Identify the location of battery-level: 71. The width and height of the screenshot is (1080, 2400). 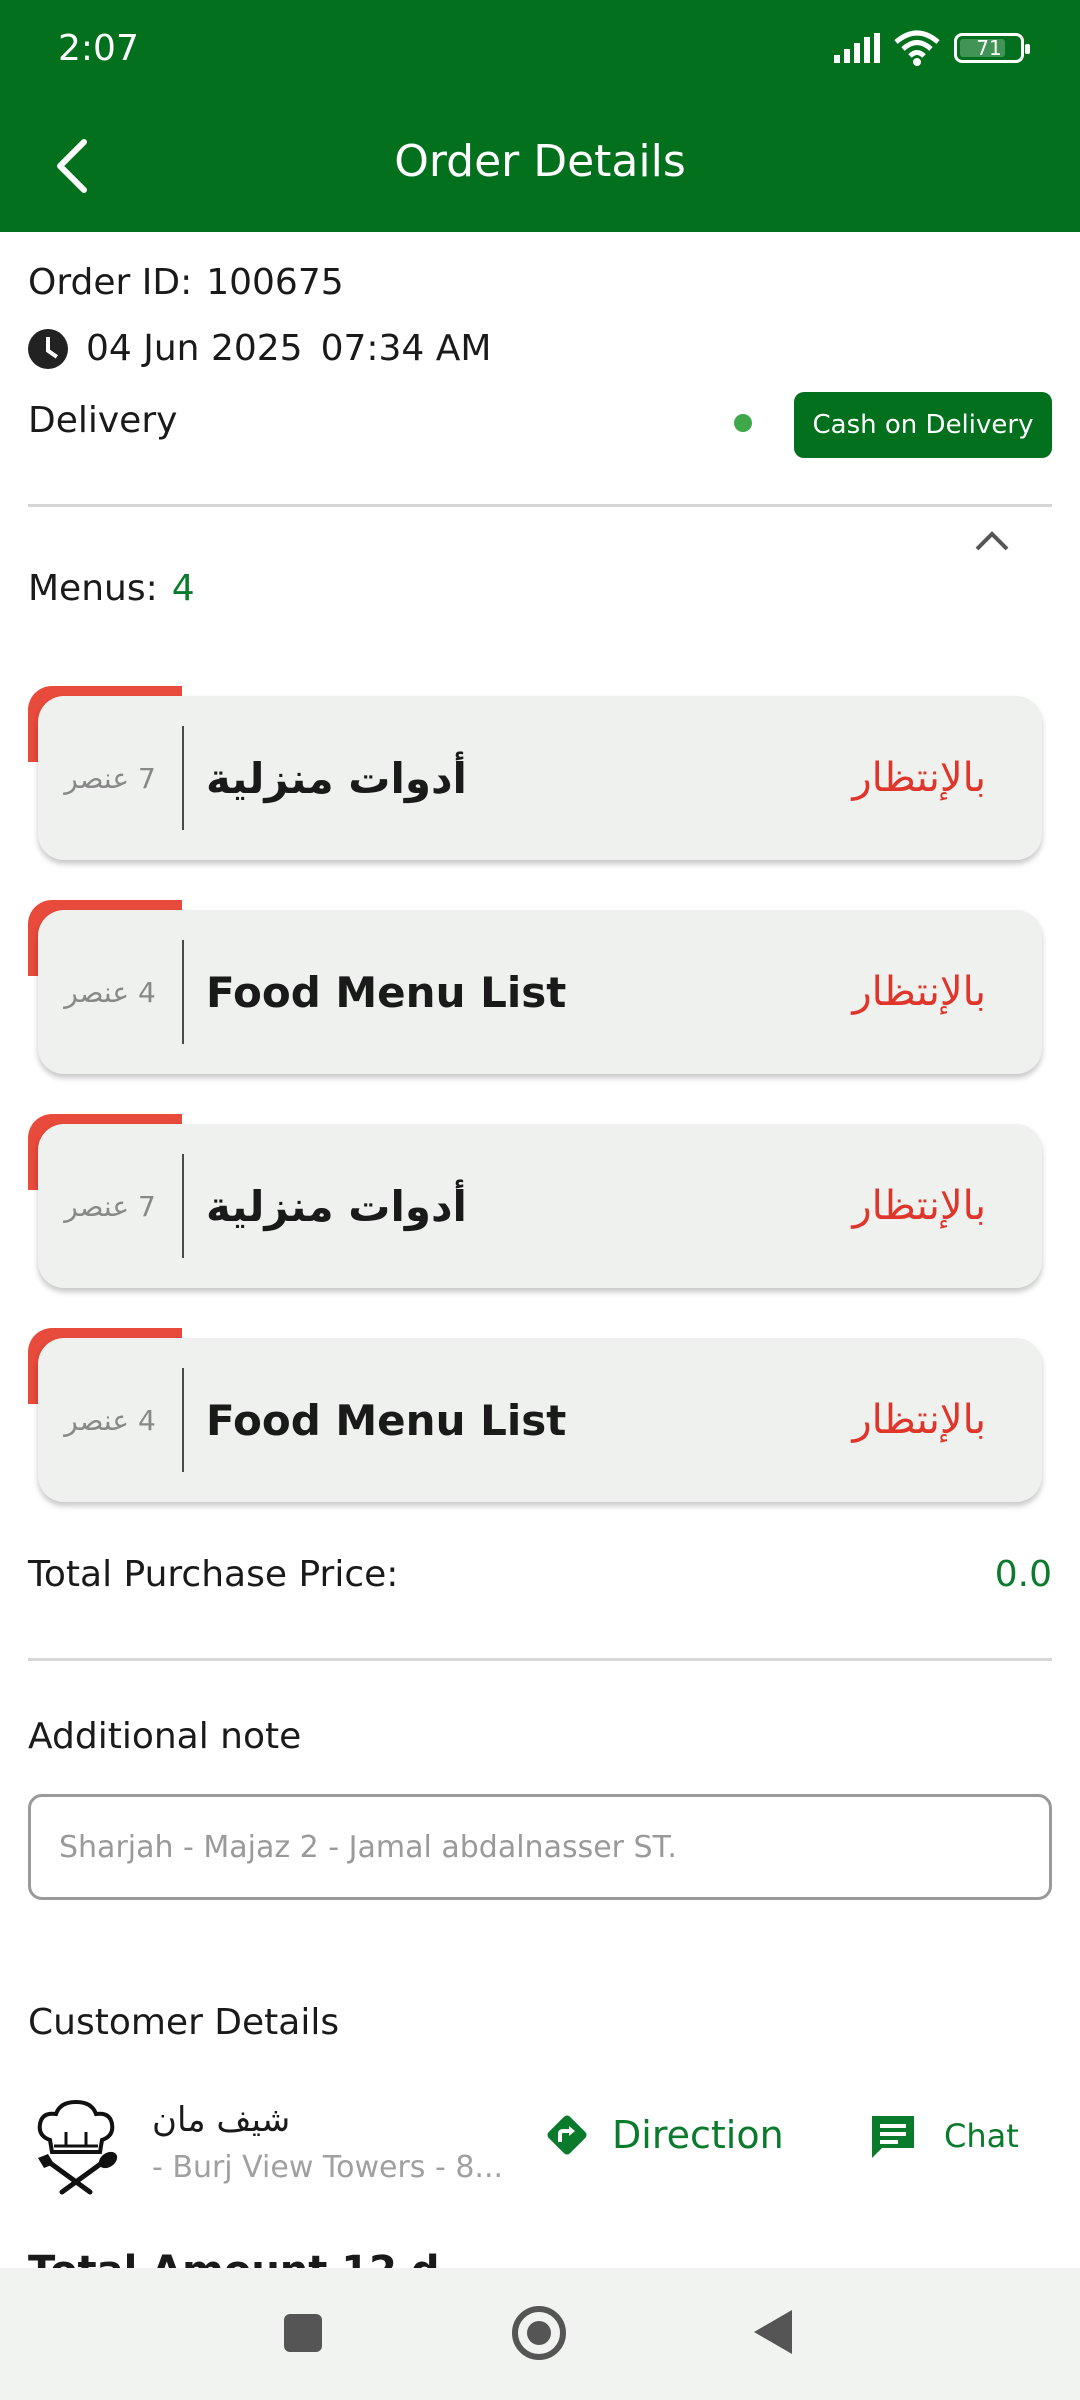
(989, 48).